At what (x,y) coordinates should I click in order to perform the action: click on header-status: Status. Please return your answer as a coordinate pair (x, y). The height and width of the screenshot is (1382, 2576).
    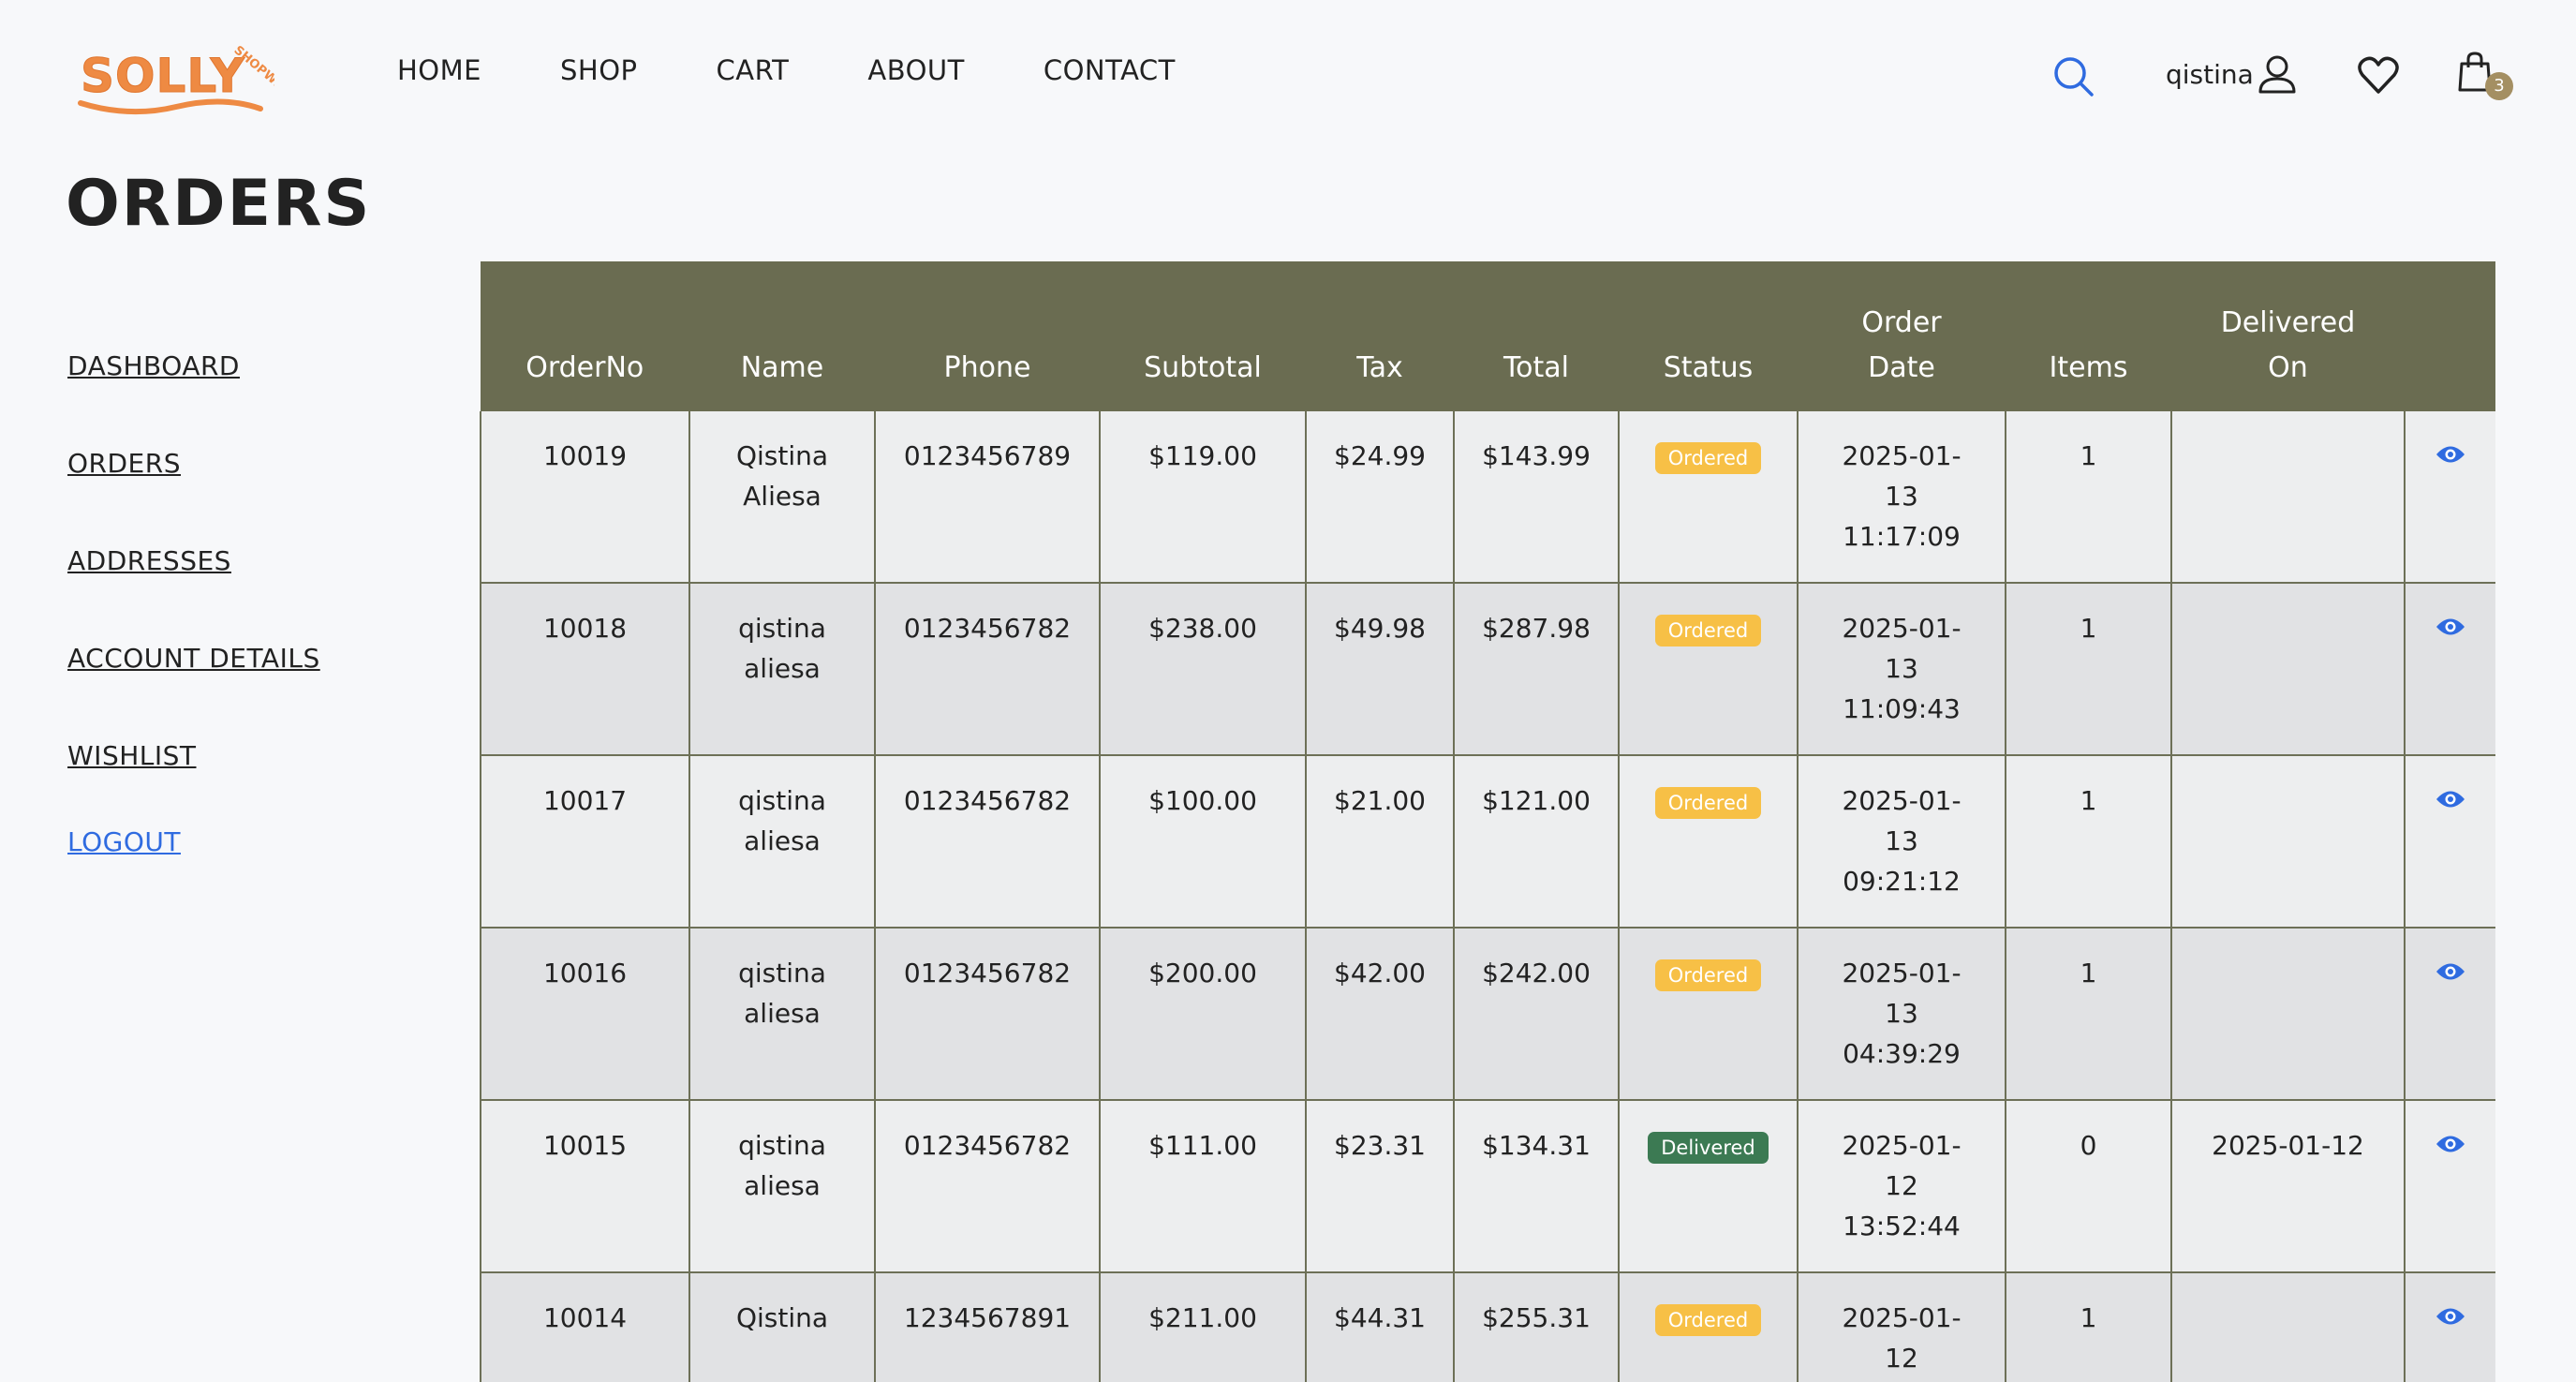
    Looking at the image, I should click on (1709, 336).